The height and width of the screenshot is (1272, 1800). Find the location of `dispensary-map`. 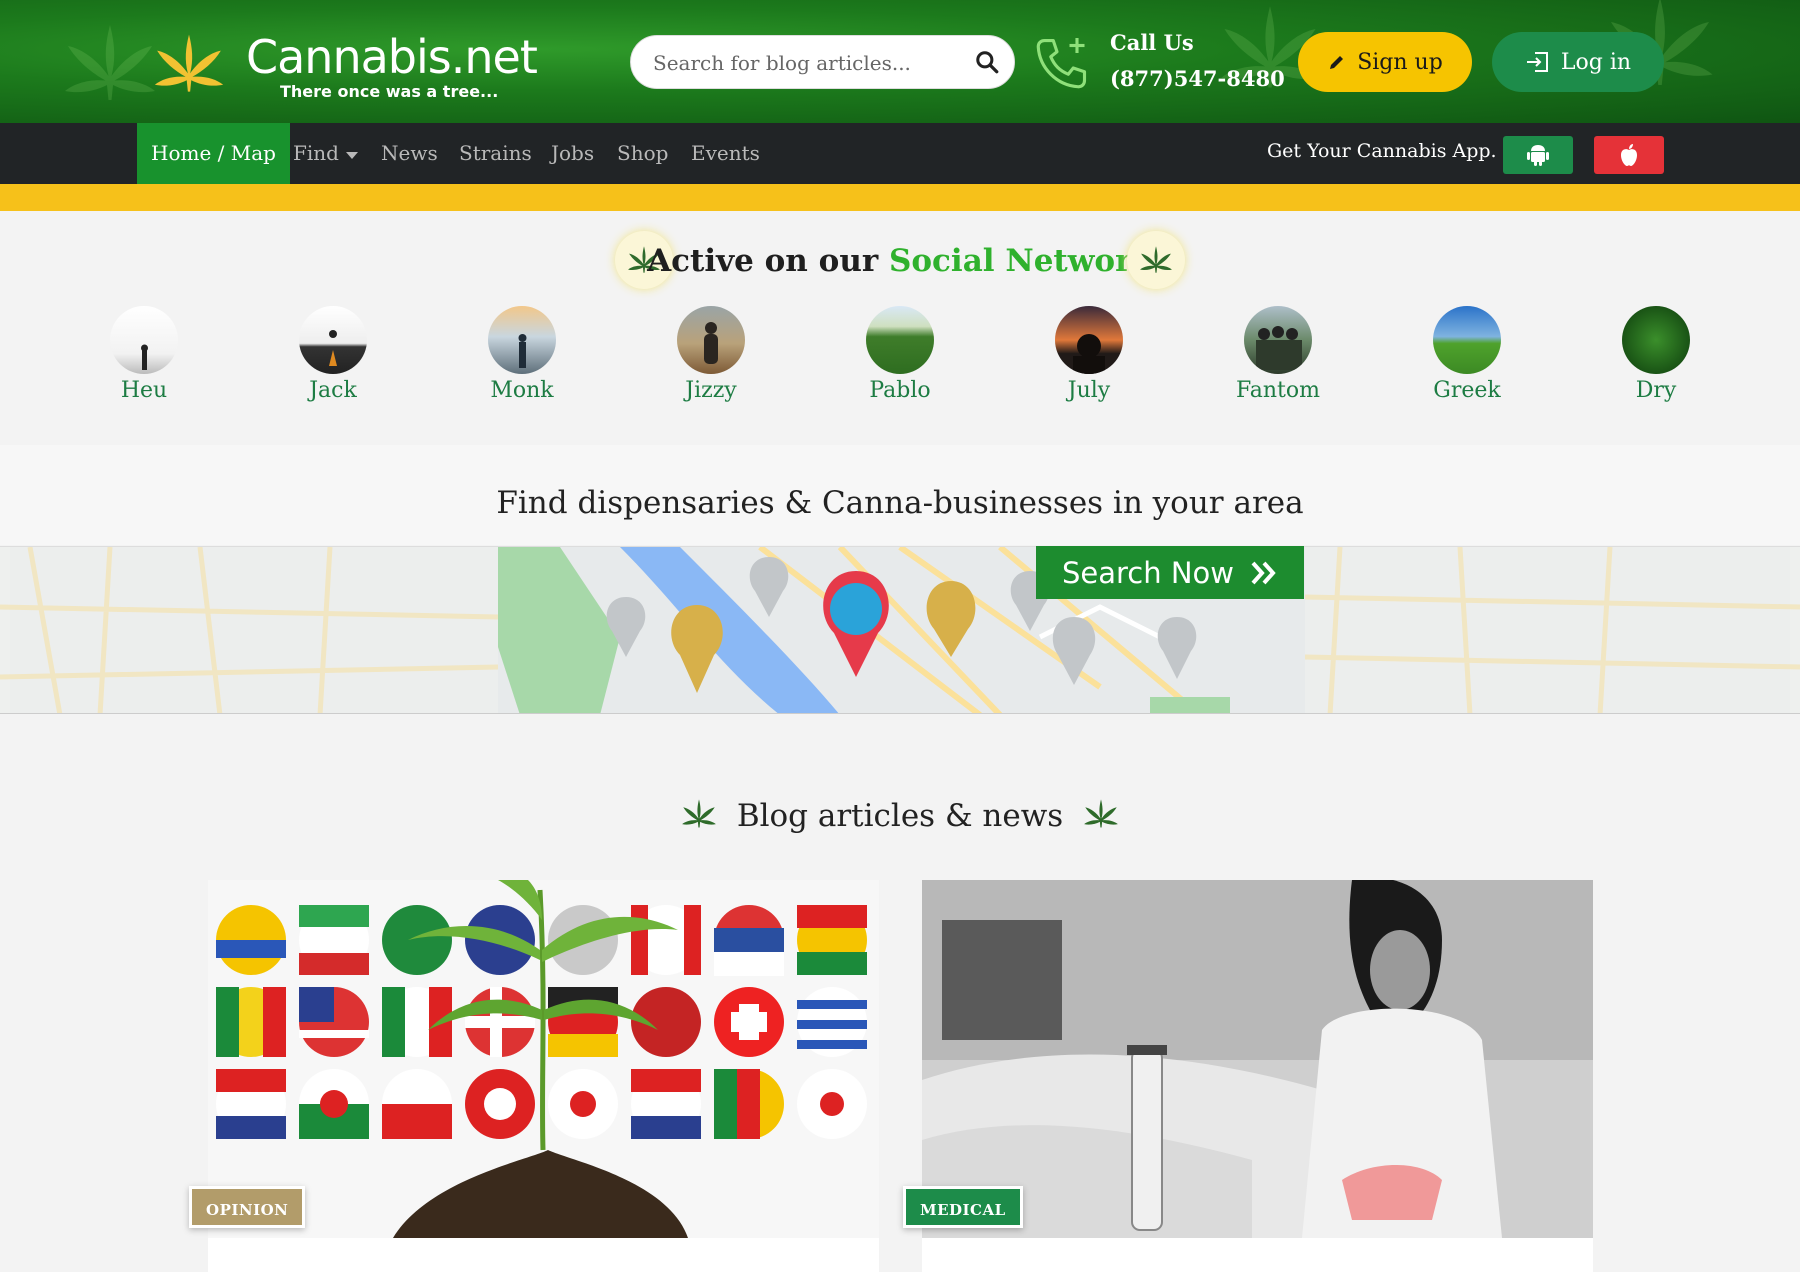

dispensary-map is located at coordinates (900, 630).